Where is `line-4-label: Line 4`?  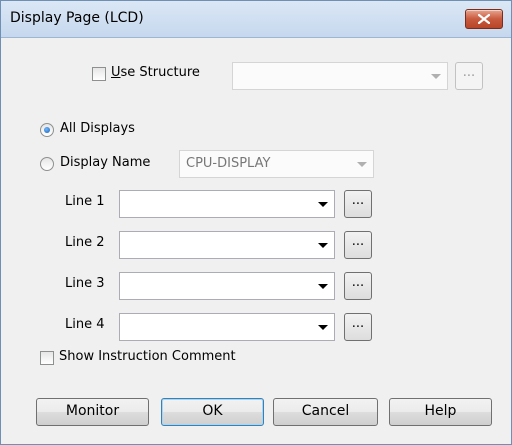 line-4-label: Line 4 is located at coordinates (85, 324).